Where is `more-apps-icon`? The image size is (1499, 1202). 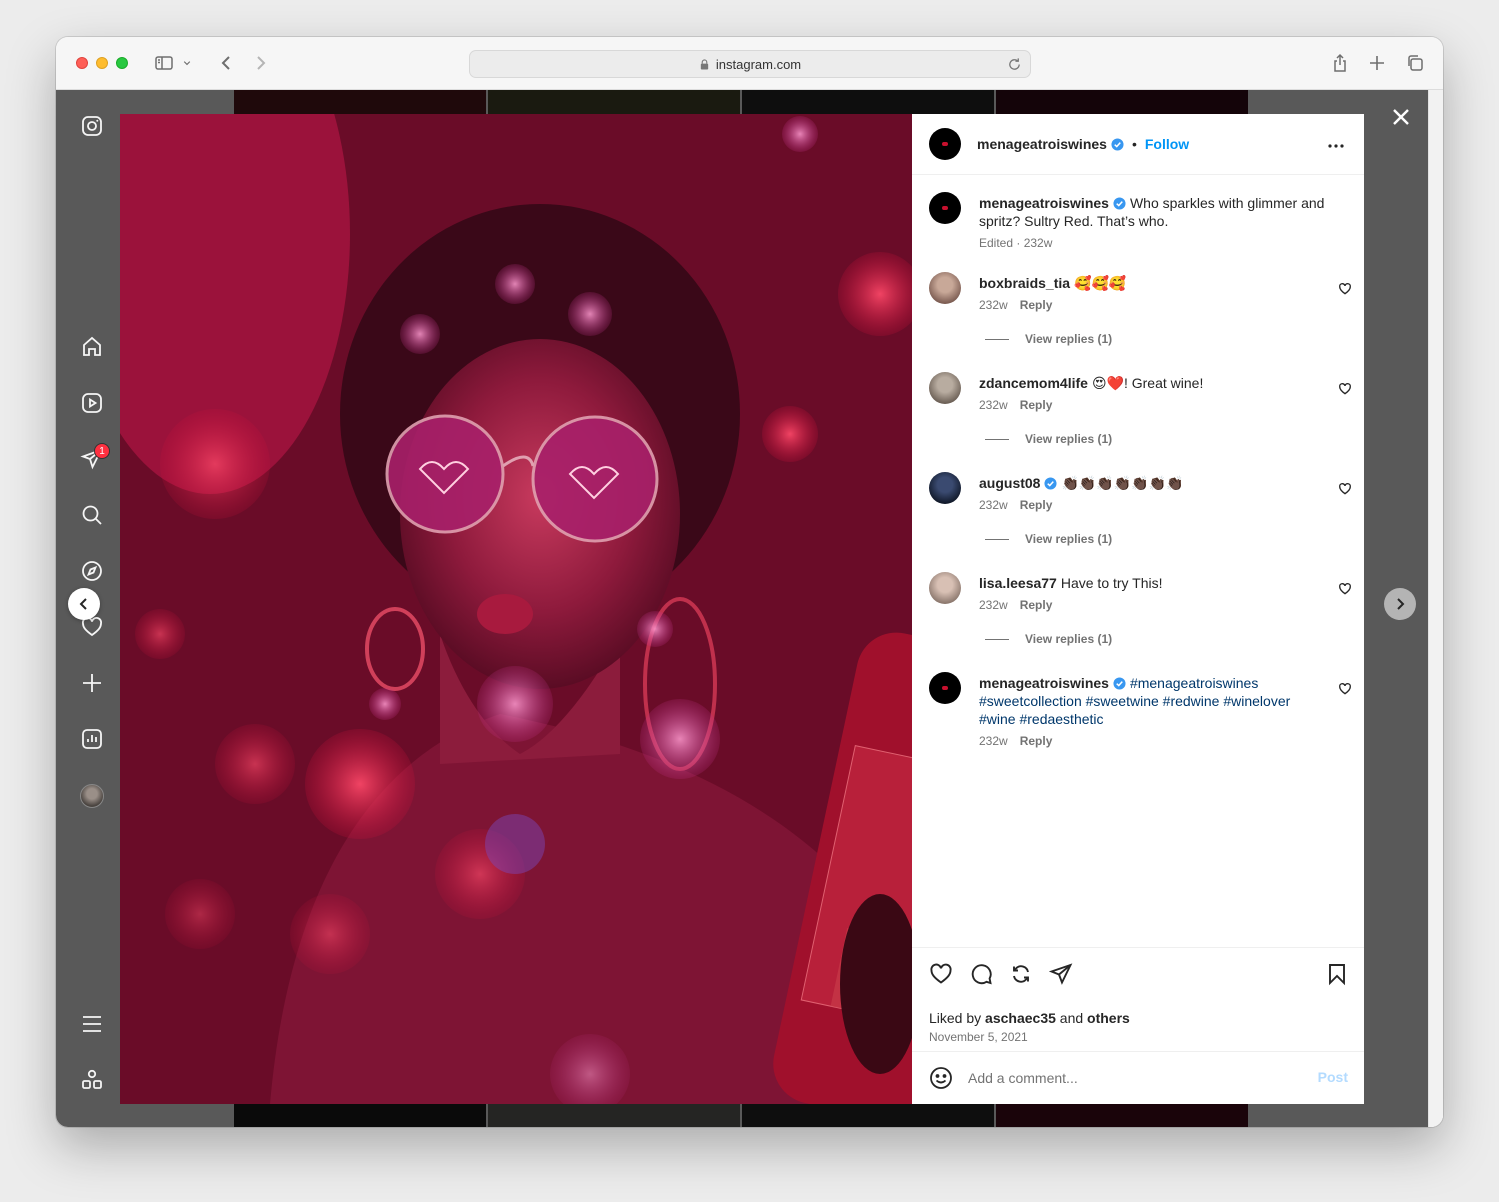
more-apps-icon is located at coordinates (92, 1080).